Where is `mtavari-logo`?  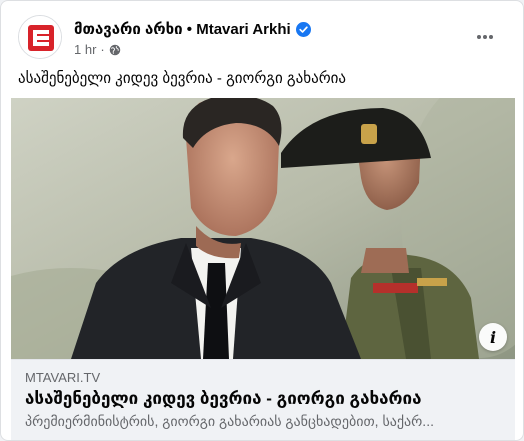
mtavari-logo is located at coordinates (40, 37).